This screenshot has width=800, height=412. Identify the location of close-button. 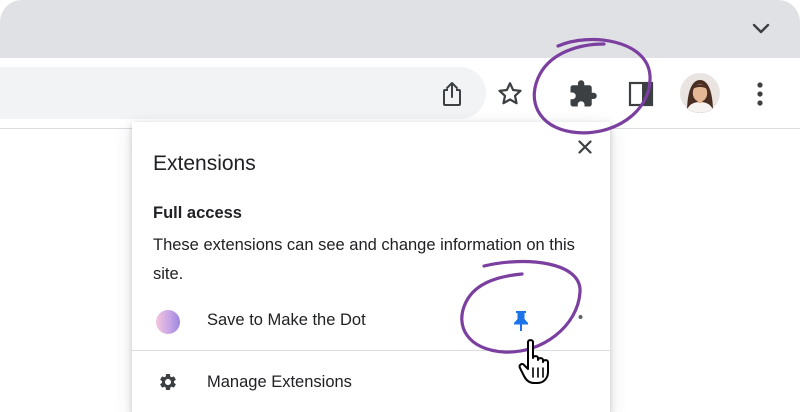
(585, 147).